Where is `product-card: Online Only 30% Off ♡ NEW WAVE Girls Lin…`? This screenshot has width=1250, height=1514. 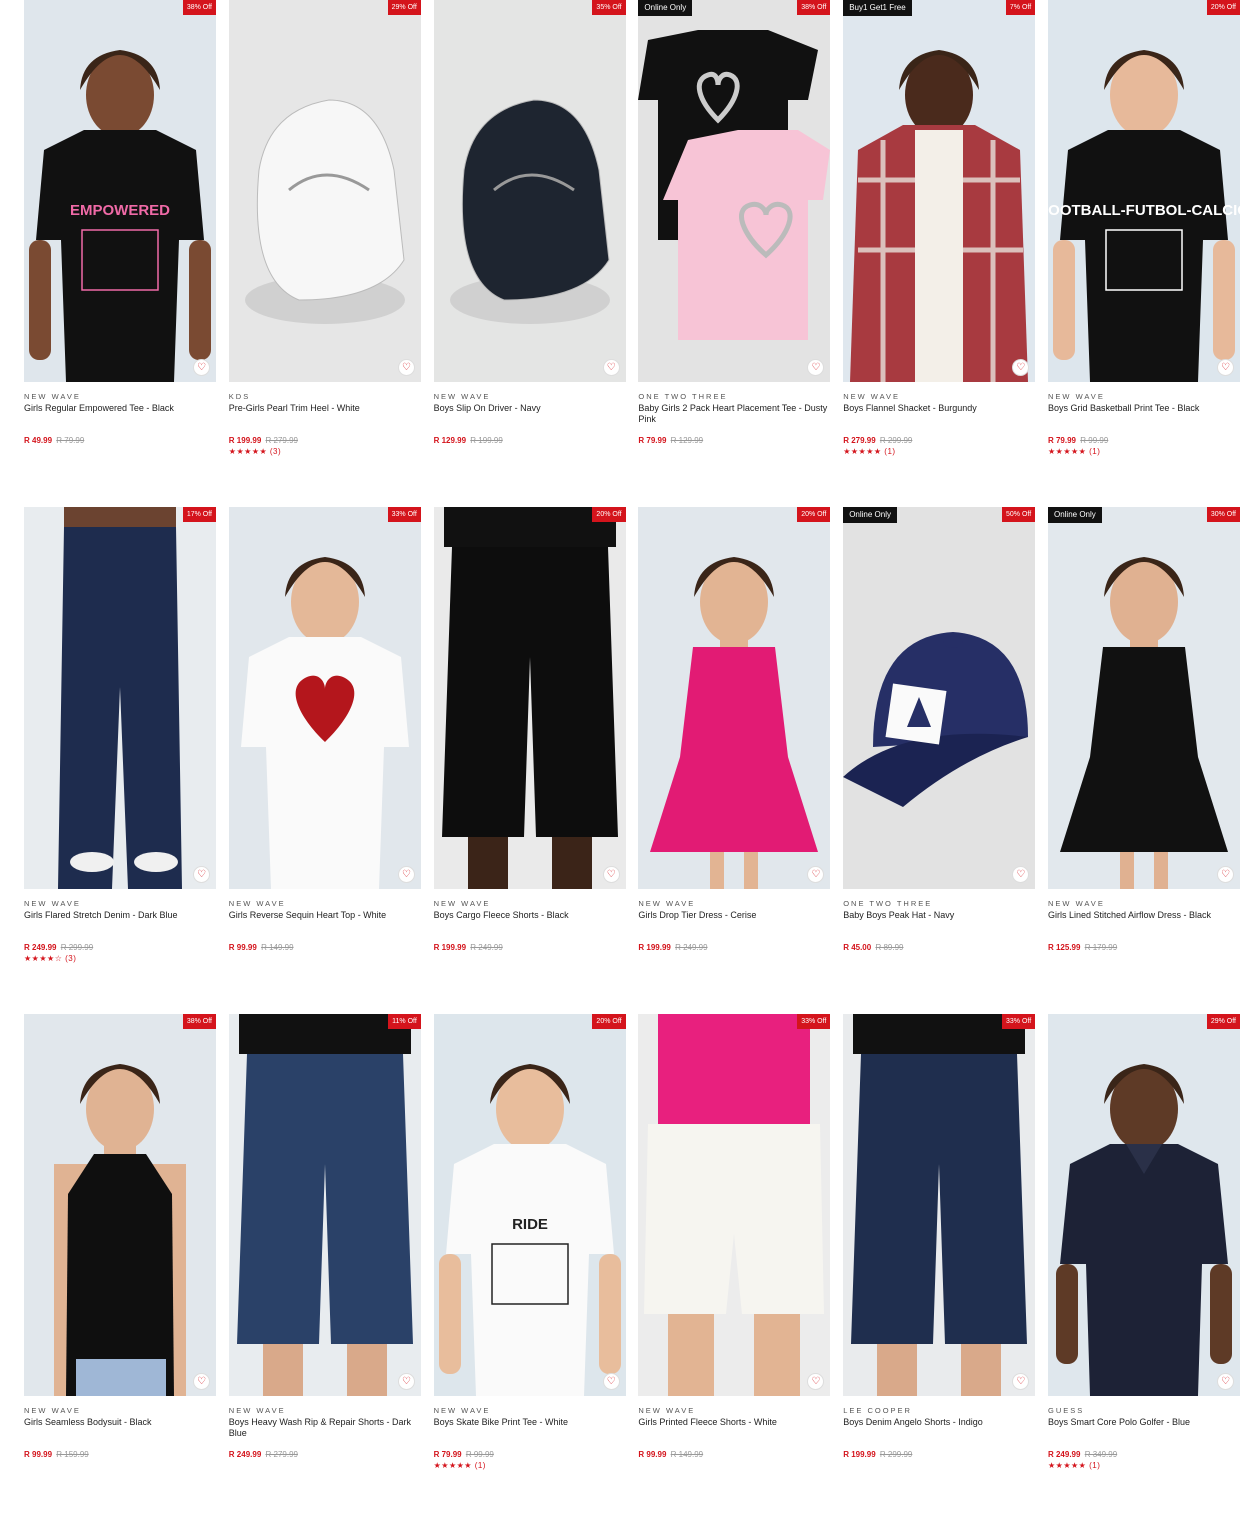 product-card: Online Only 30% Off ♡ NEW WAVE Girls Lin… is located at coordinates (1143, 760).